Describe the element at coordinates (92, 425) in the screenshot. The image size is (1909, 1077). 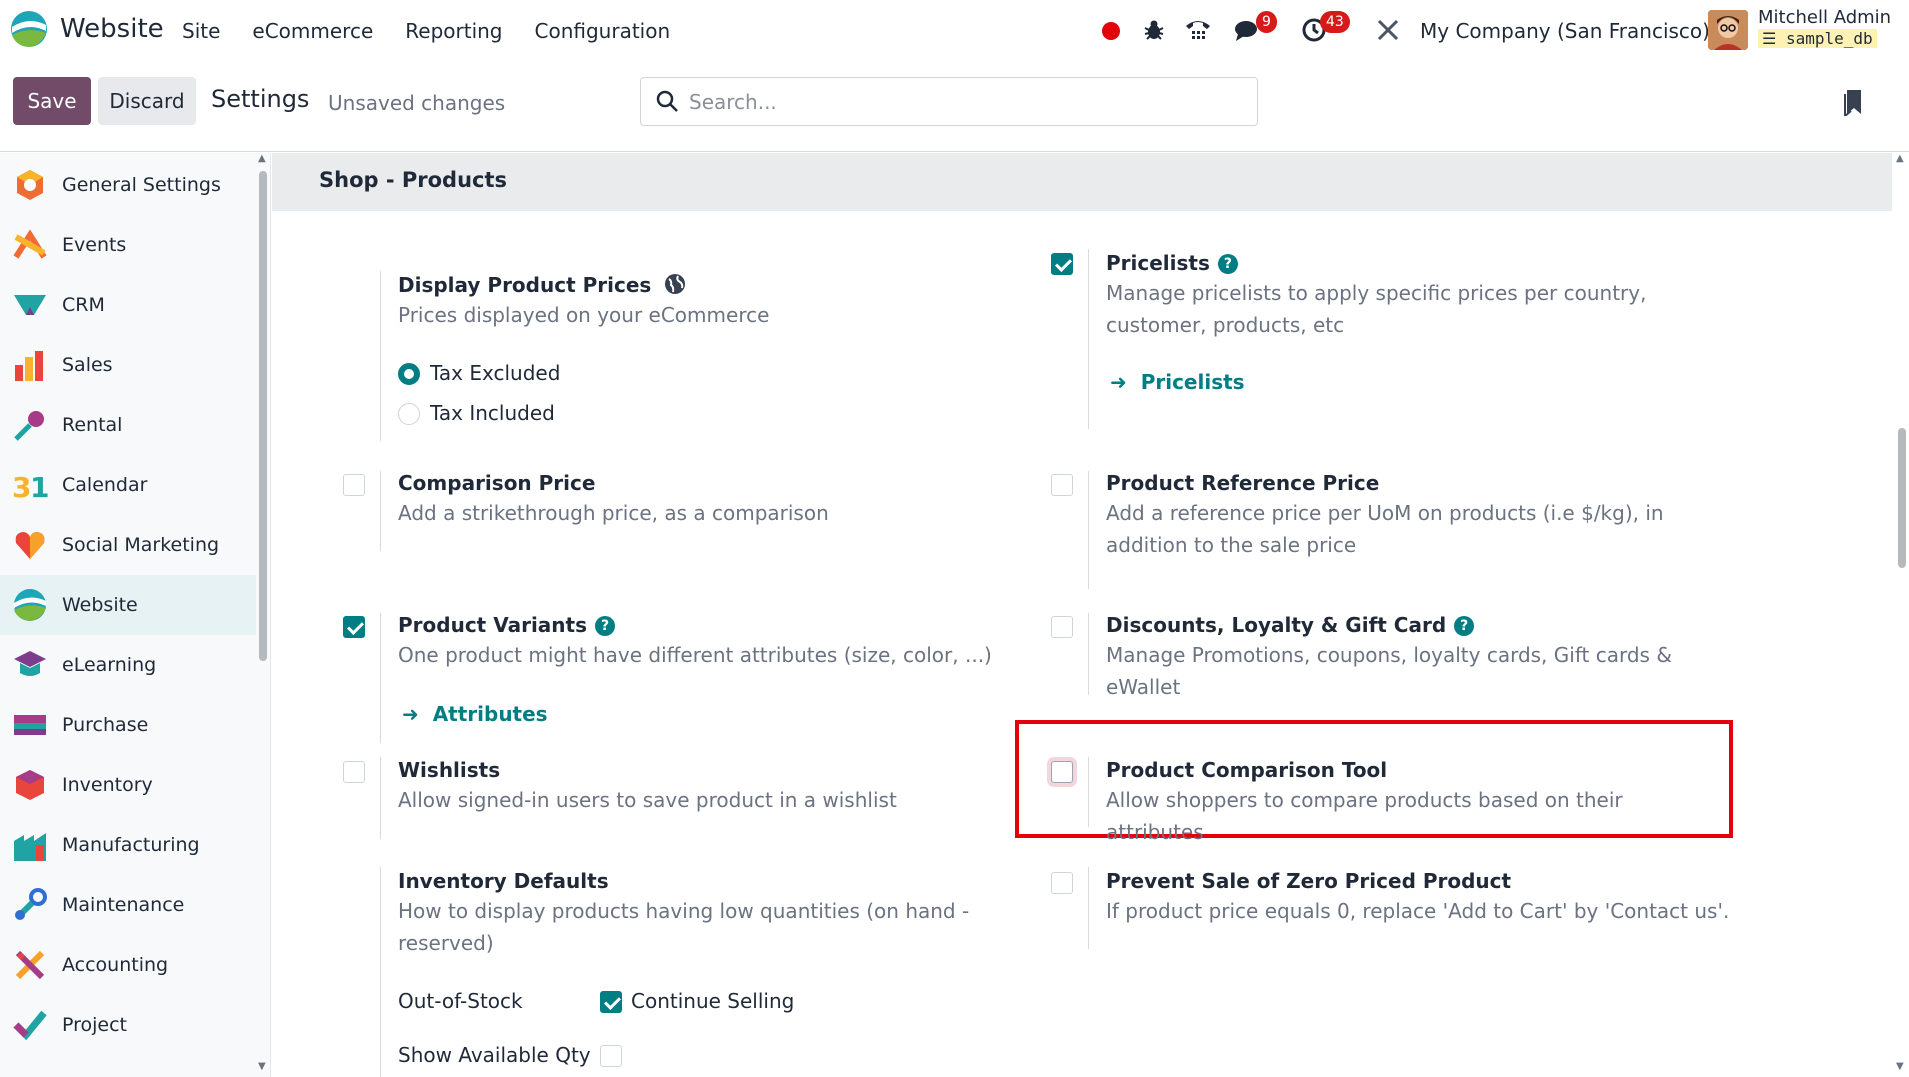
I see `sidebar-label: Rental` at that location.